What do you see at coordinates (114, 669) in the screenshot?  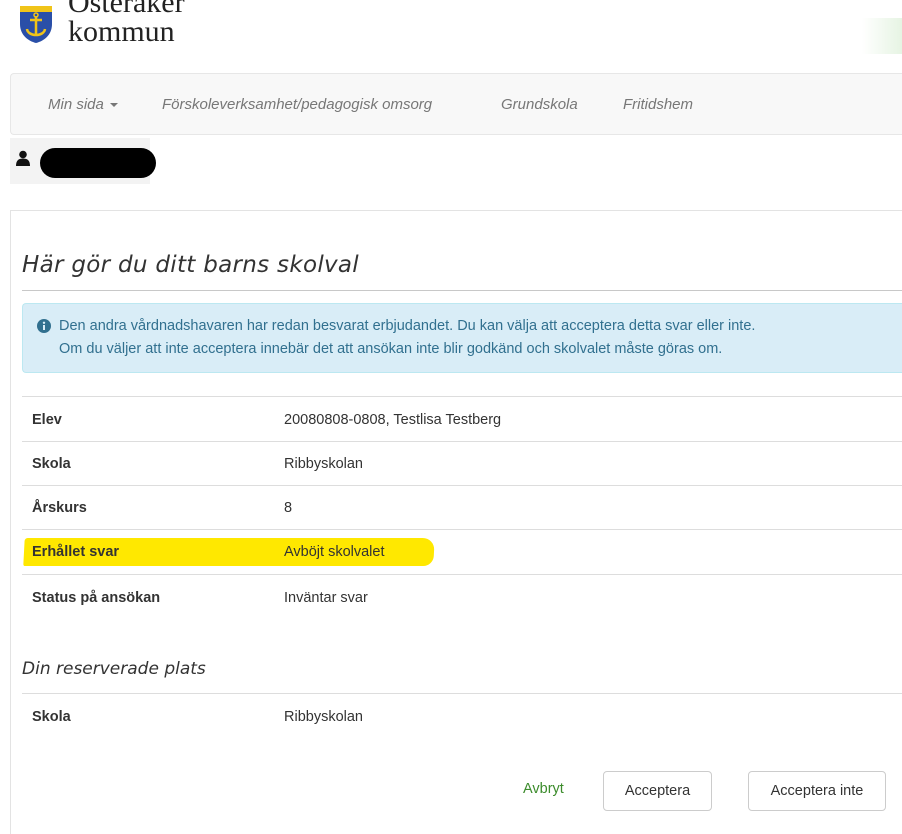 I see `reserved-section-title: Din reserverade plats` at bounding box center [114, 669].